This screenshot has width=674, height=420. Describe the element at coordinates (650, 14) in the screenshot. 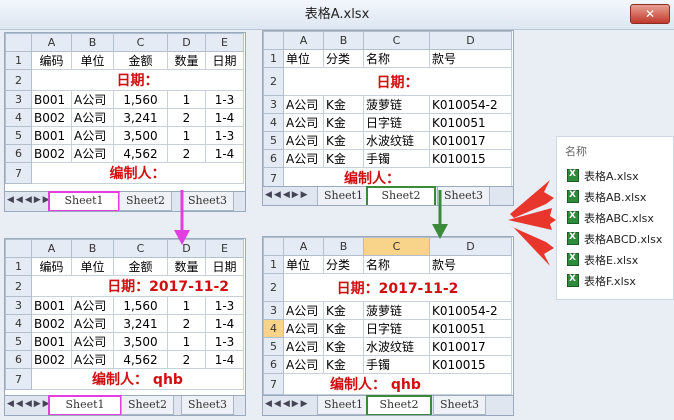

I see `close-button: ✕` at that location.